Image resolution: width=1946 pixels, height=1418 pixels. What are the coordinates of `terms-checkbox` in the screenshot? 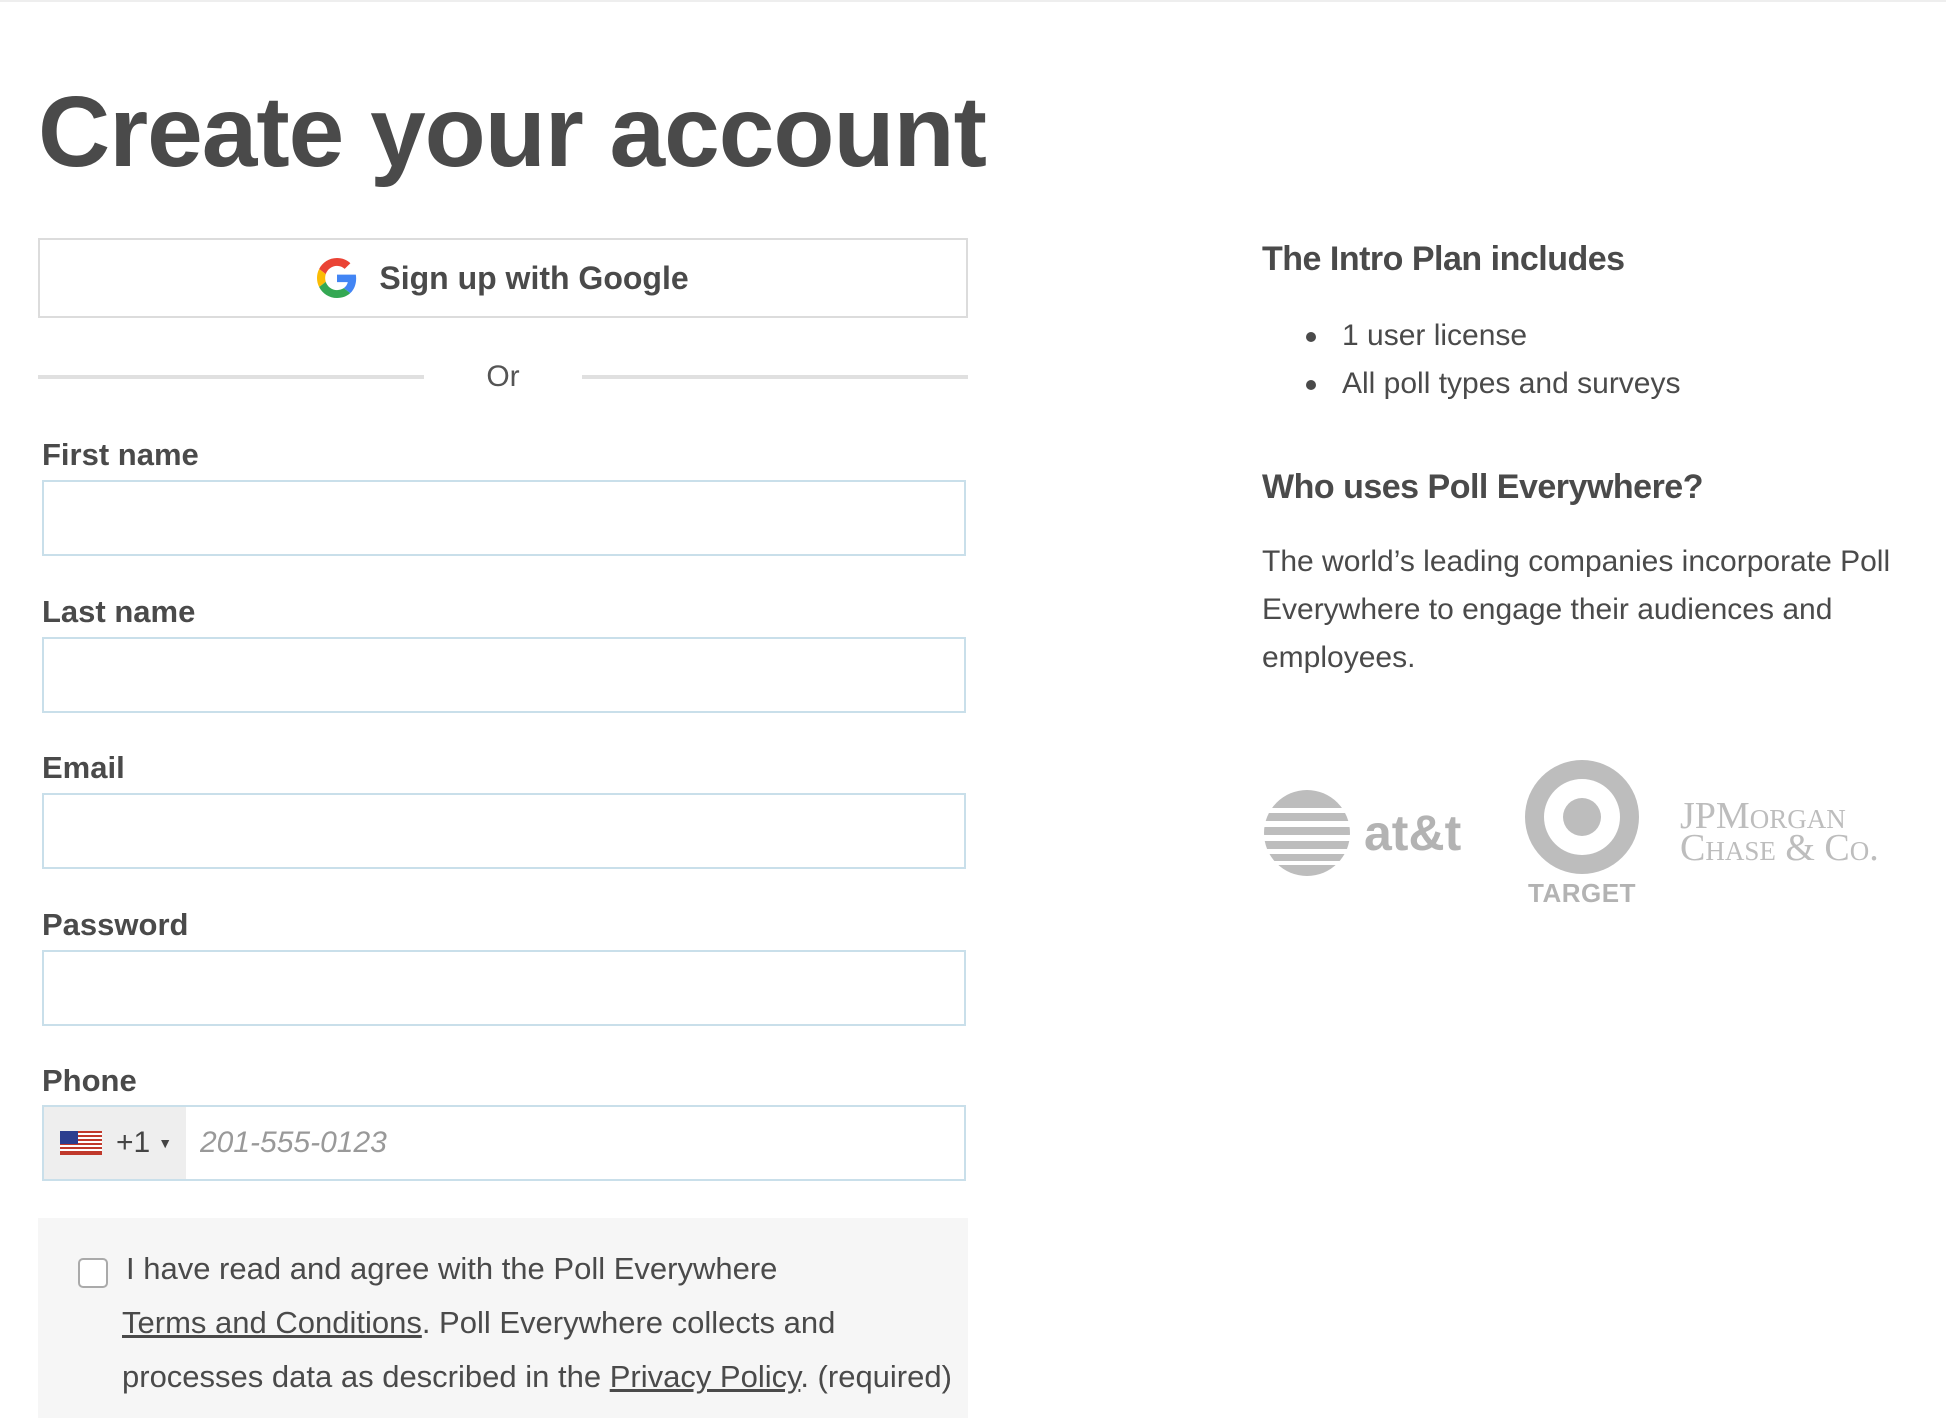 It's located at (93, 1273).